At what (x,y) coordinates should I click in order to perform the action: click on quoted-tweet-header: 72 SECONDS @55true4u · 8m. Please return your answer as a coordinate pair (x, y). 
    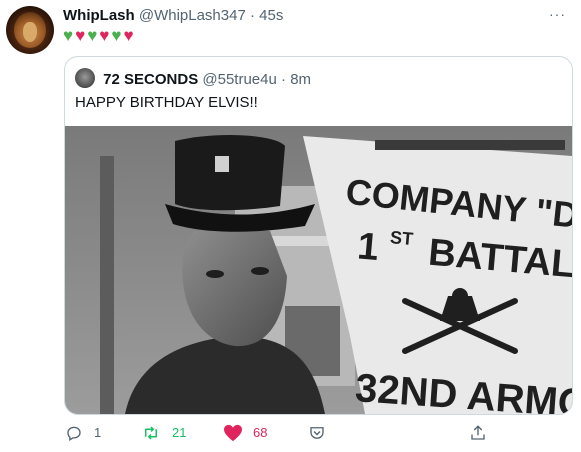
    Looking at the image, I should click on (193, 78).